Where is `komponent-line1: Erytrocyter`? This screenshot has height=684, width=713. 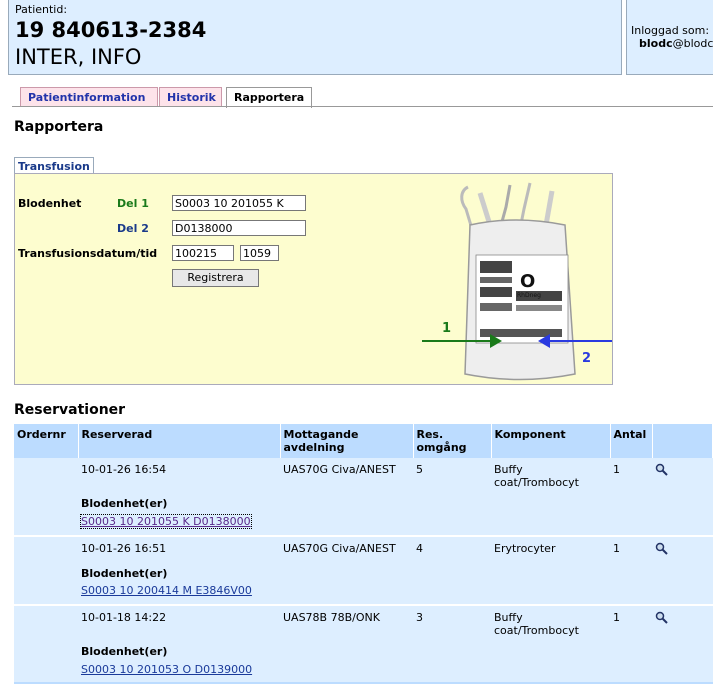
komponent-line1: Erytrocyter is located at coordinates (525, 548).